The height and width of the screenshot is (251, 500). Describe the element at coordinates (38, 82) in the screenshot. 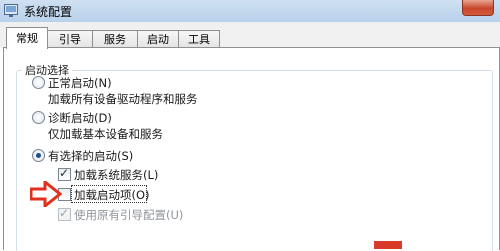

I see `normal-startup-radio` at that location.